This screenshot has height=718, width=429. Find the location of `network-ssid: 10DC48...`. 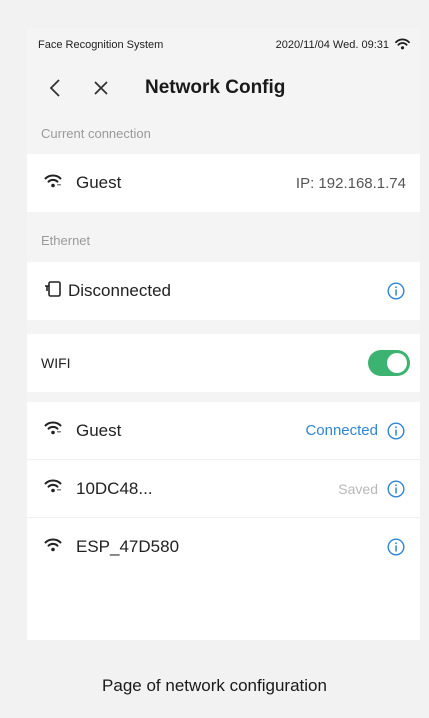

network-ssid: 10DC48... is located at coordinates (114, 488).